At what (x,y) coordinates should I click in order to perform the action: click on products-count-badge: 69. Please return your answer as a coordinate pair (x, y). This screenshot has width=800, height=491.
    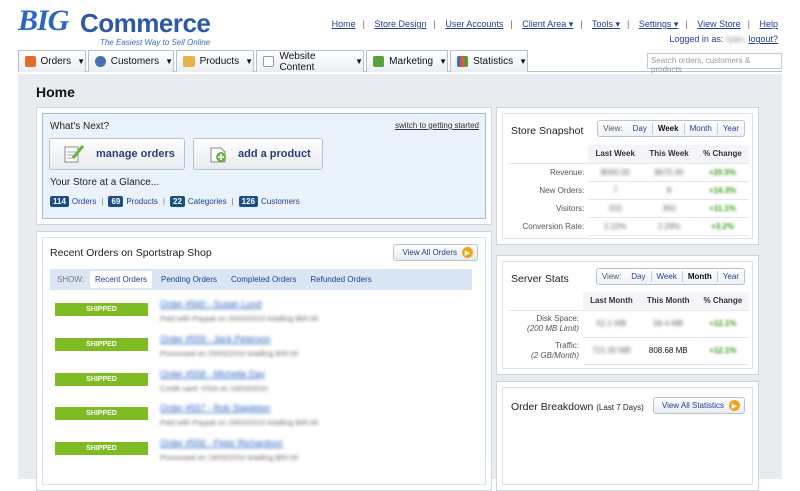
    Looking at the image, I should click on (116, 201).